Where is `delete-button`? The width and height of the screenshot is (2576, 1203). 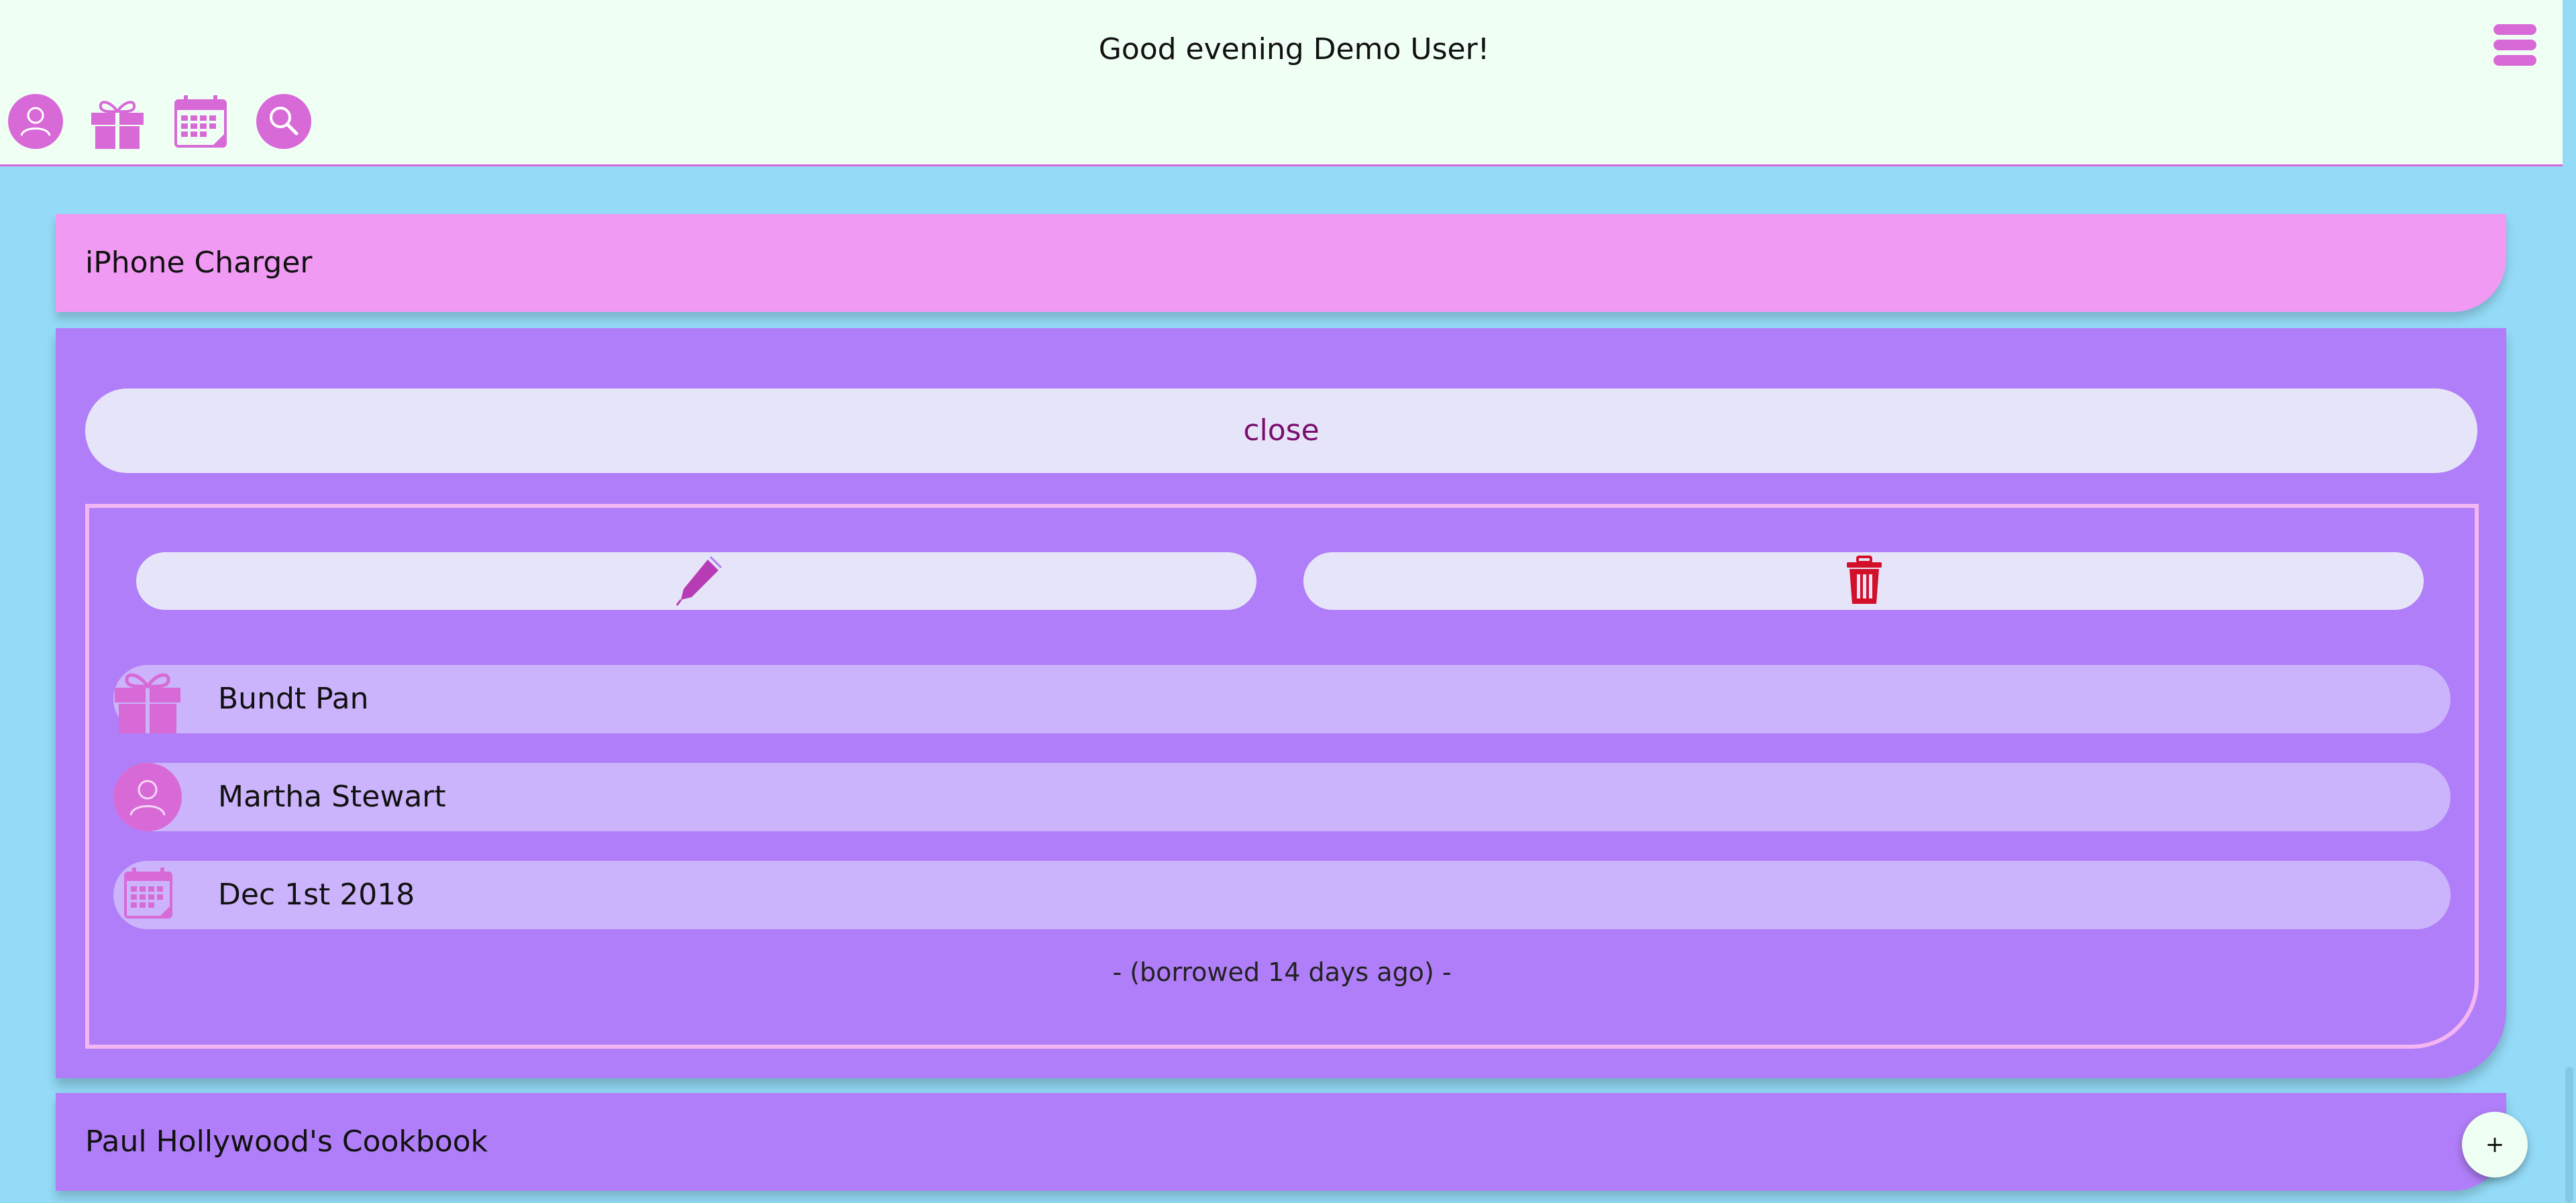 delete-button is located at coordinates (1863, 581).